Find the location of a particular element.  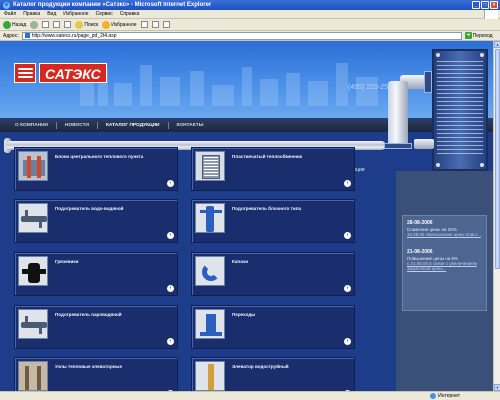

product-name: Грязевики is located at coordinates (67, 261).